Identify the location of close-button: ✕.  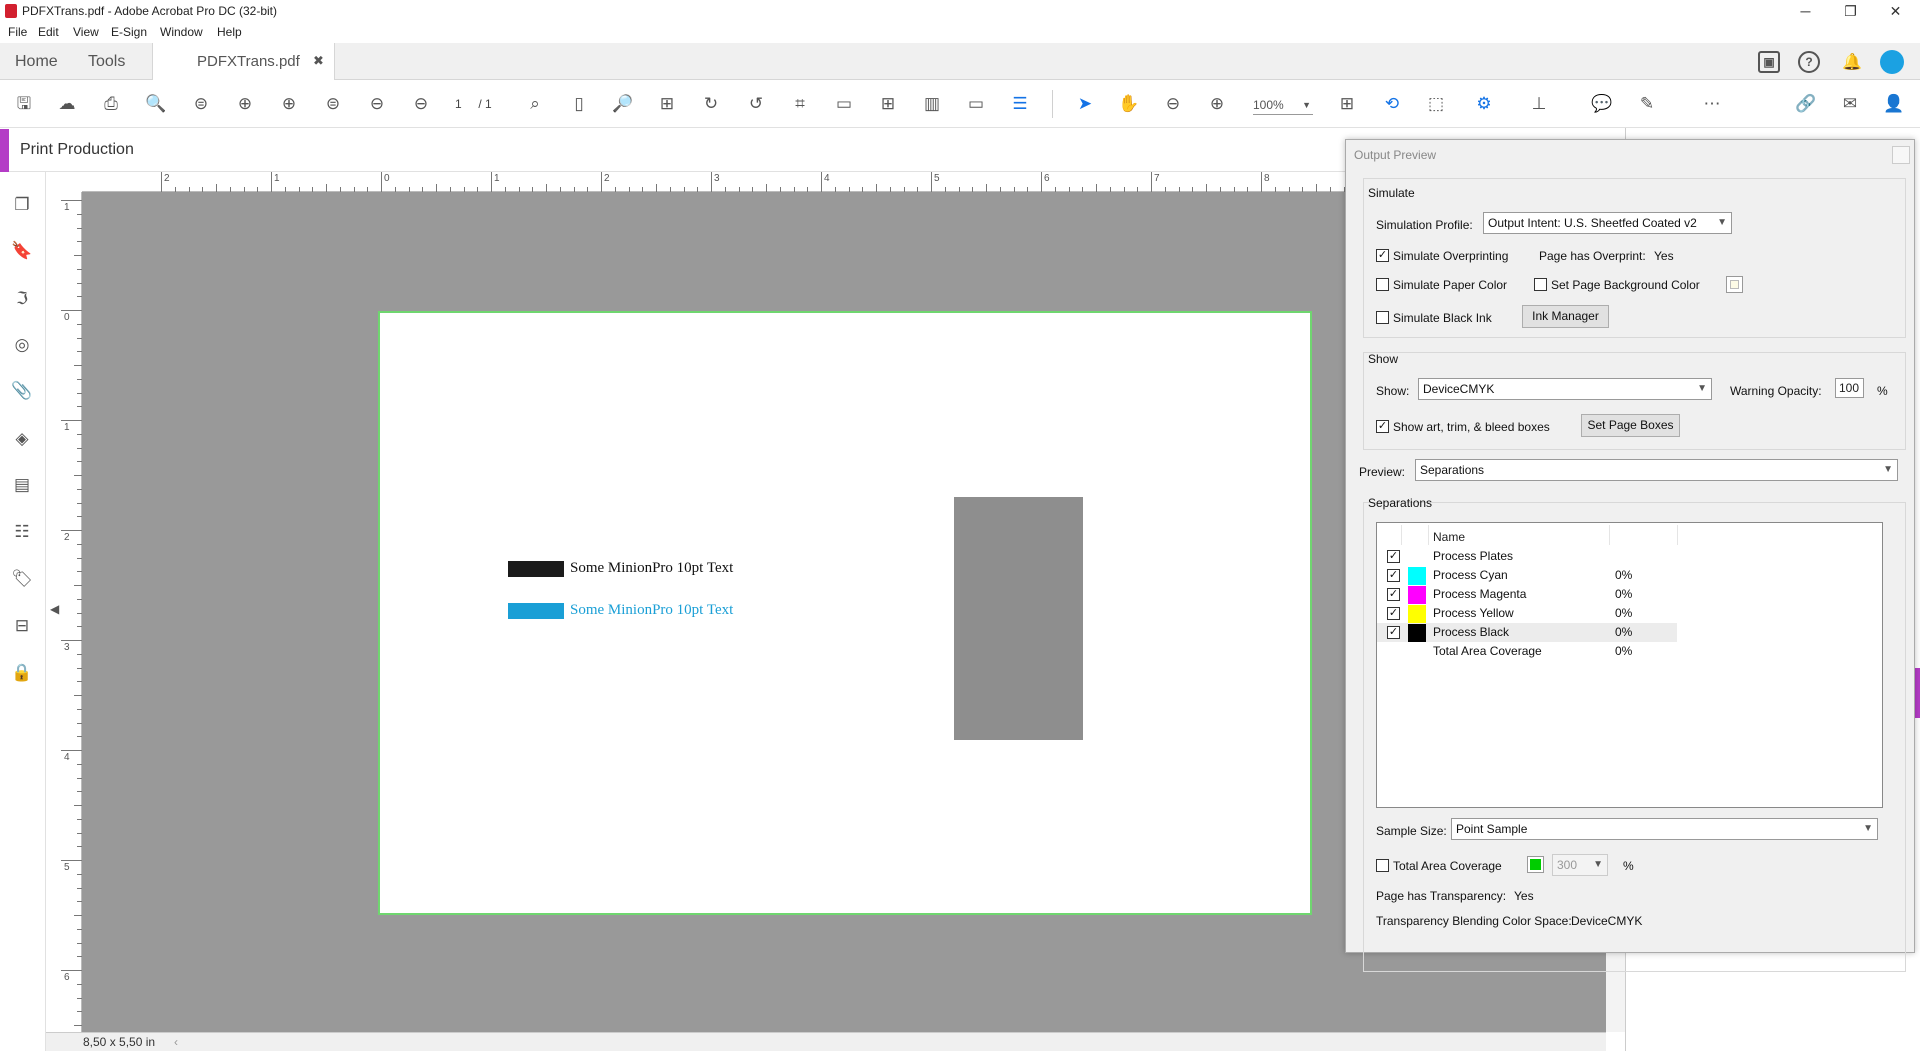
(1895, 11).